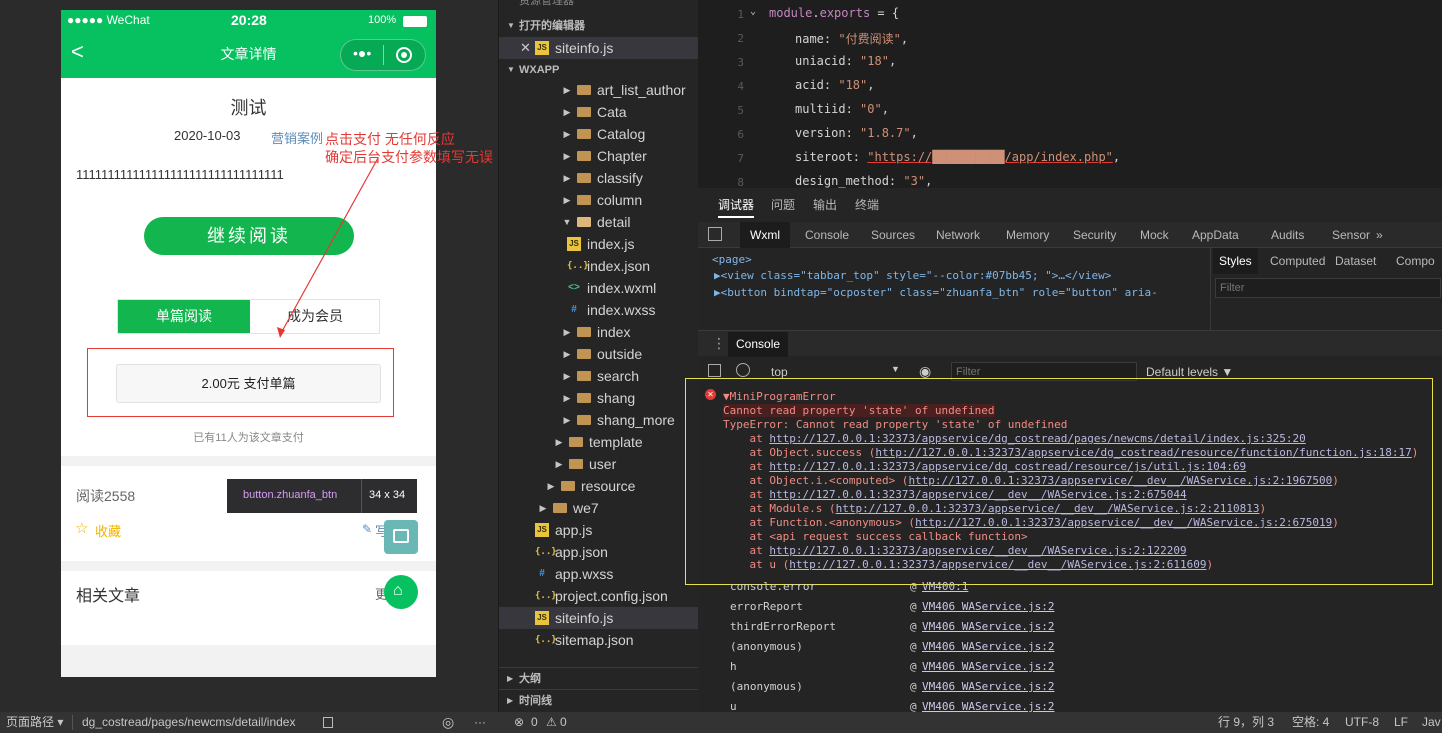  I want to click on tree-item-resource: ▶ resource, so click(599, 486).